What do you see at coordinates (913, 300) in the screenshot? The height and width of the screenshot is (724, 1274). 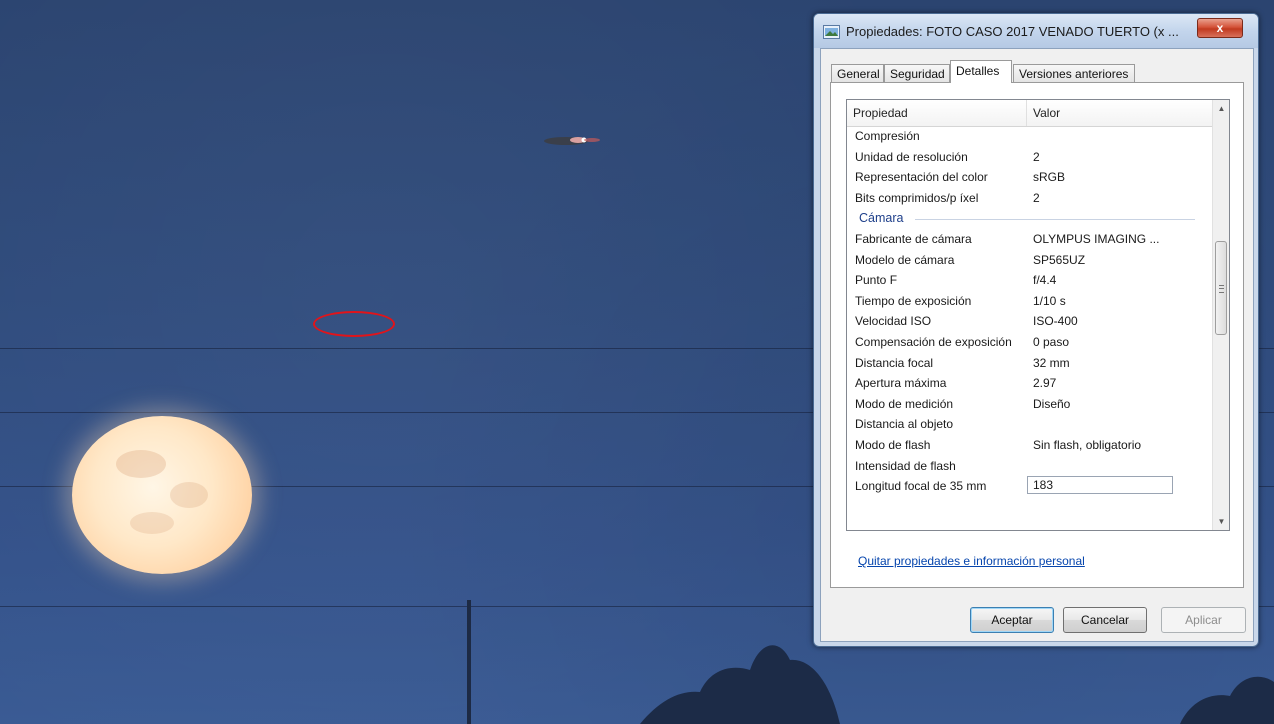 I see `property-name: Tiempo de exposición` at bounding box center [913, 300].